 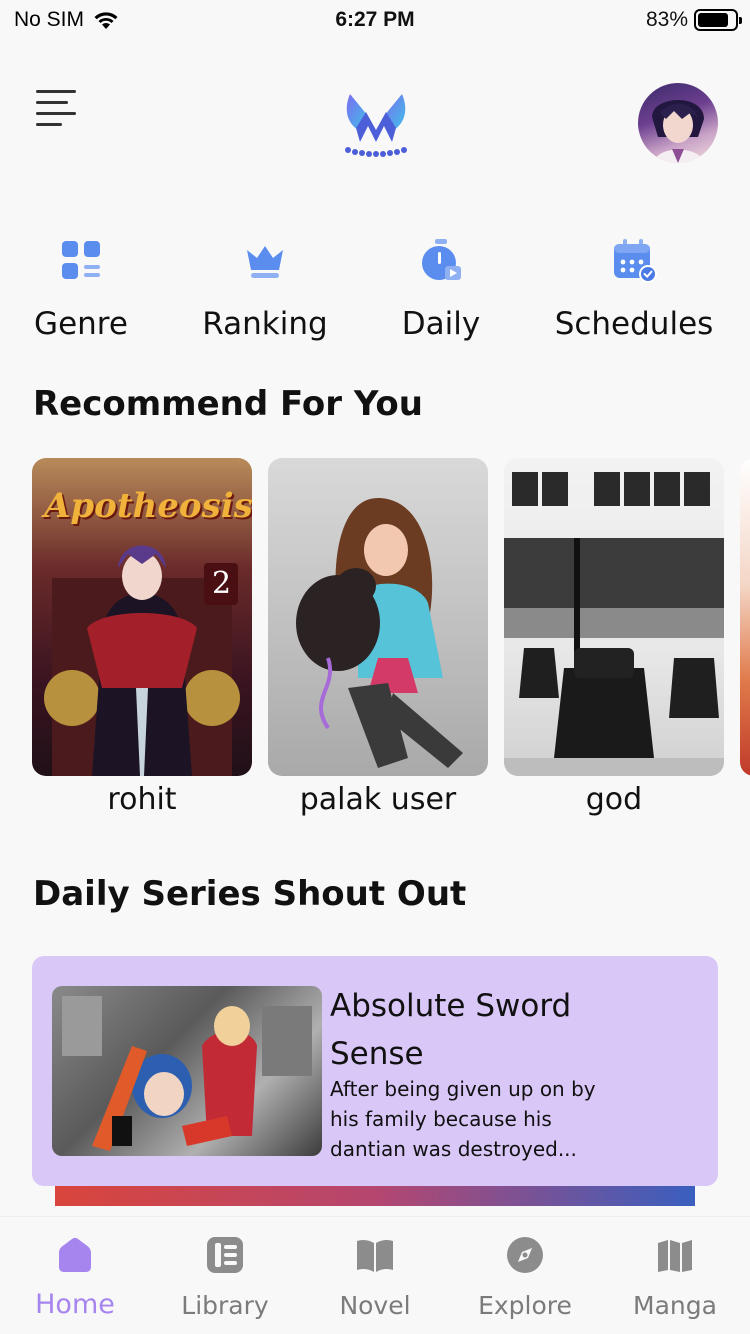 I want to click on battery-percent: 83%, so click(x=666, y=19).